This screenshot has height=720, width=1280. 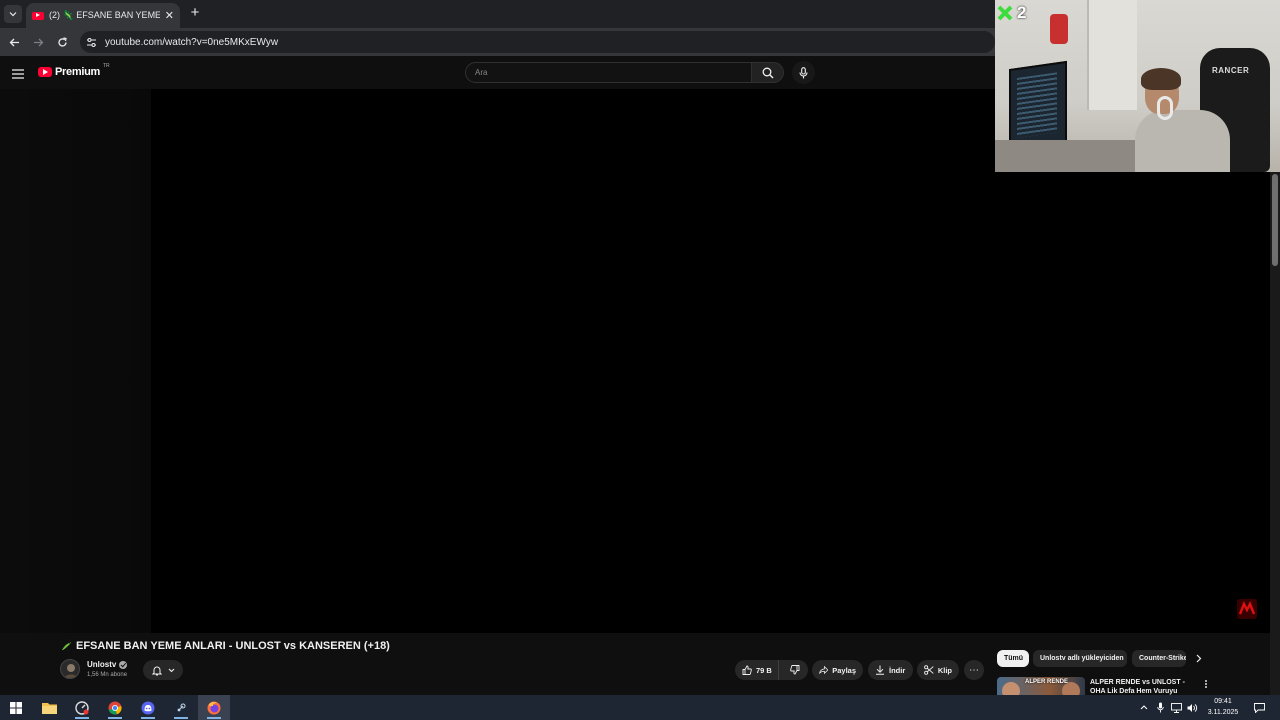 I want to click on webcam-headset, so click(x=1165, y=108).